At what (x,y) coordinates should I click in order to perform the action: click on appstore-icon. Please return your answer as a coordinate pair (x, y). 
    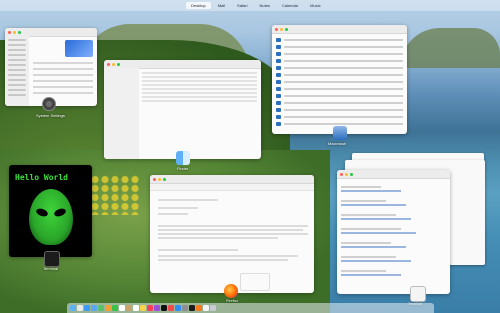
    Looking at the image, I should click on (178, 308).